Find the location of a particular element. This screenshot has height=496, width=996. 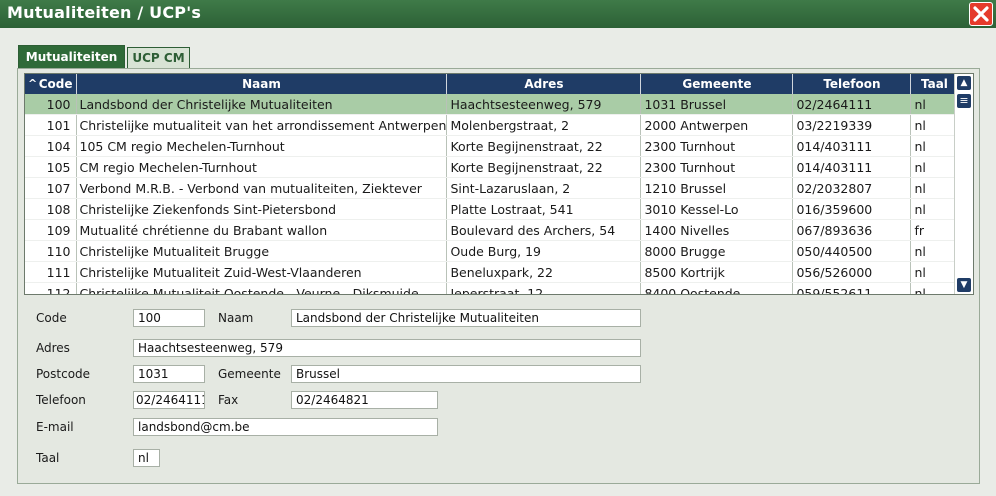

telefoon-field: 02/2464111 is located at coordinates (169, 400).